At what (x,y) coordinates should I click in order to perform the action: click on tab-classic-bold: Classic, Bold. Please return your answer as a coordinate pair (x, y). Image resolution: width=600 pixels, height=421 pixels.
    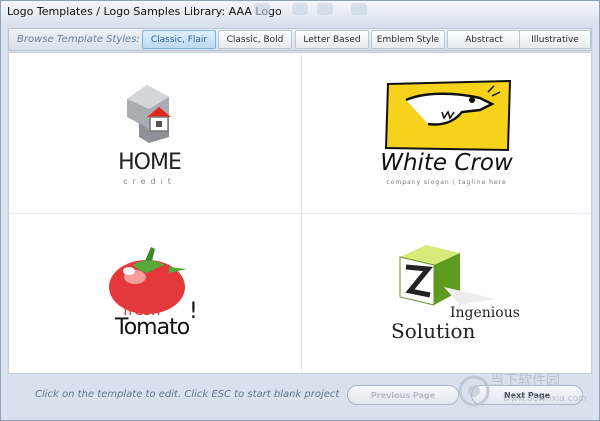
    Looking at the image, I should click on (255, 39).